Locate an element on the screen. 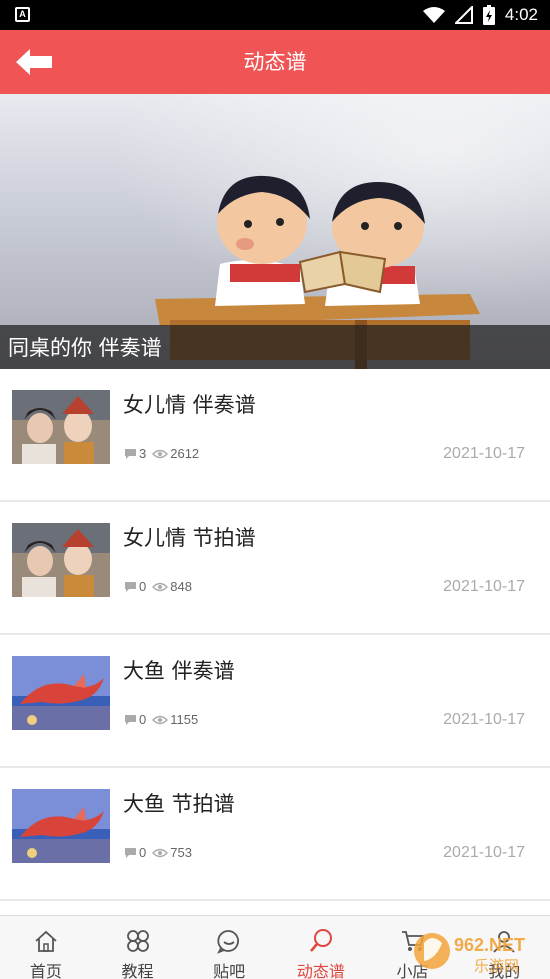  item-stats: 0 753 is located at coordinates (158, 852).